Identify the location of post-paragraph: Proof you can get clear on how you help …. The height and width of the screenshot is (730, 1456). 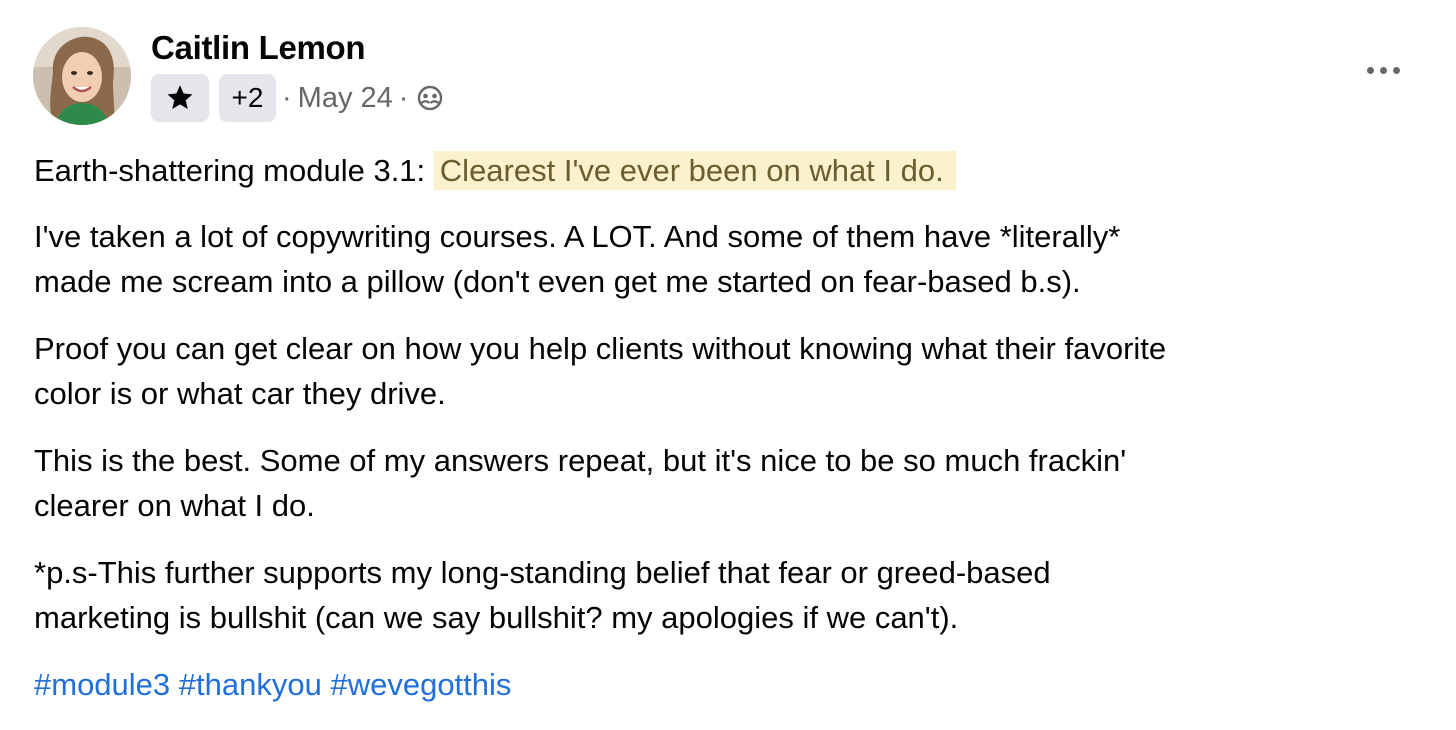
(734, 371).